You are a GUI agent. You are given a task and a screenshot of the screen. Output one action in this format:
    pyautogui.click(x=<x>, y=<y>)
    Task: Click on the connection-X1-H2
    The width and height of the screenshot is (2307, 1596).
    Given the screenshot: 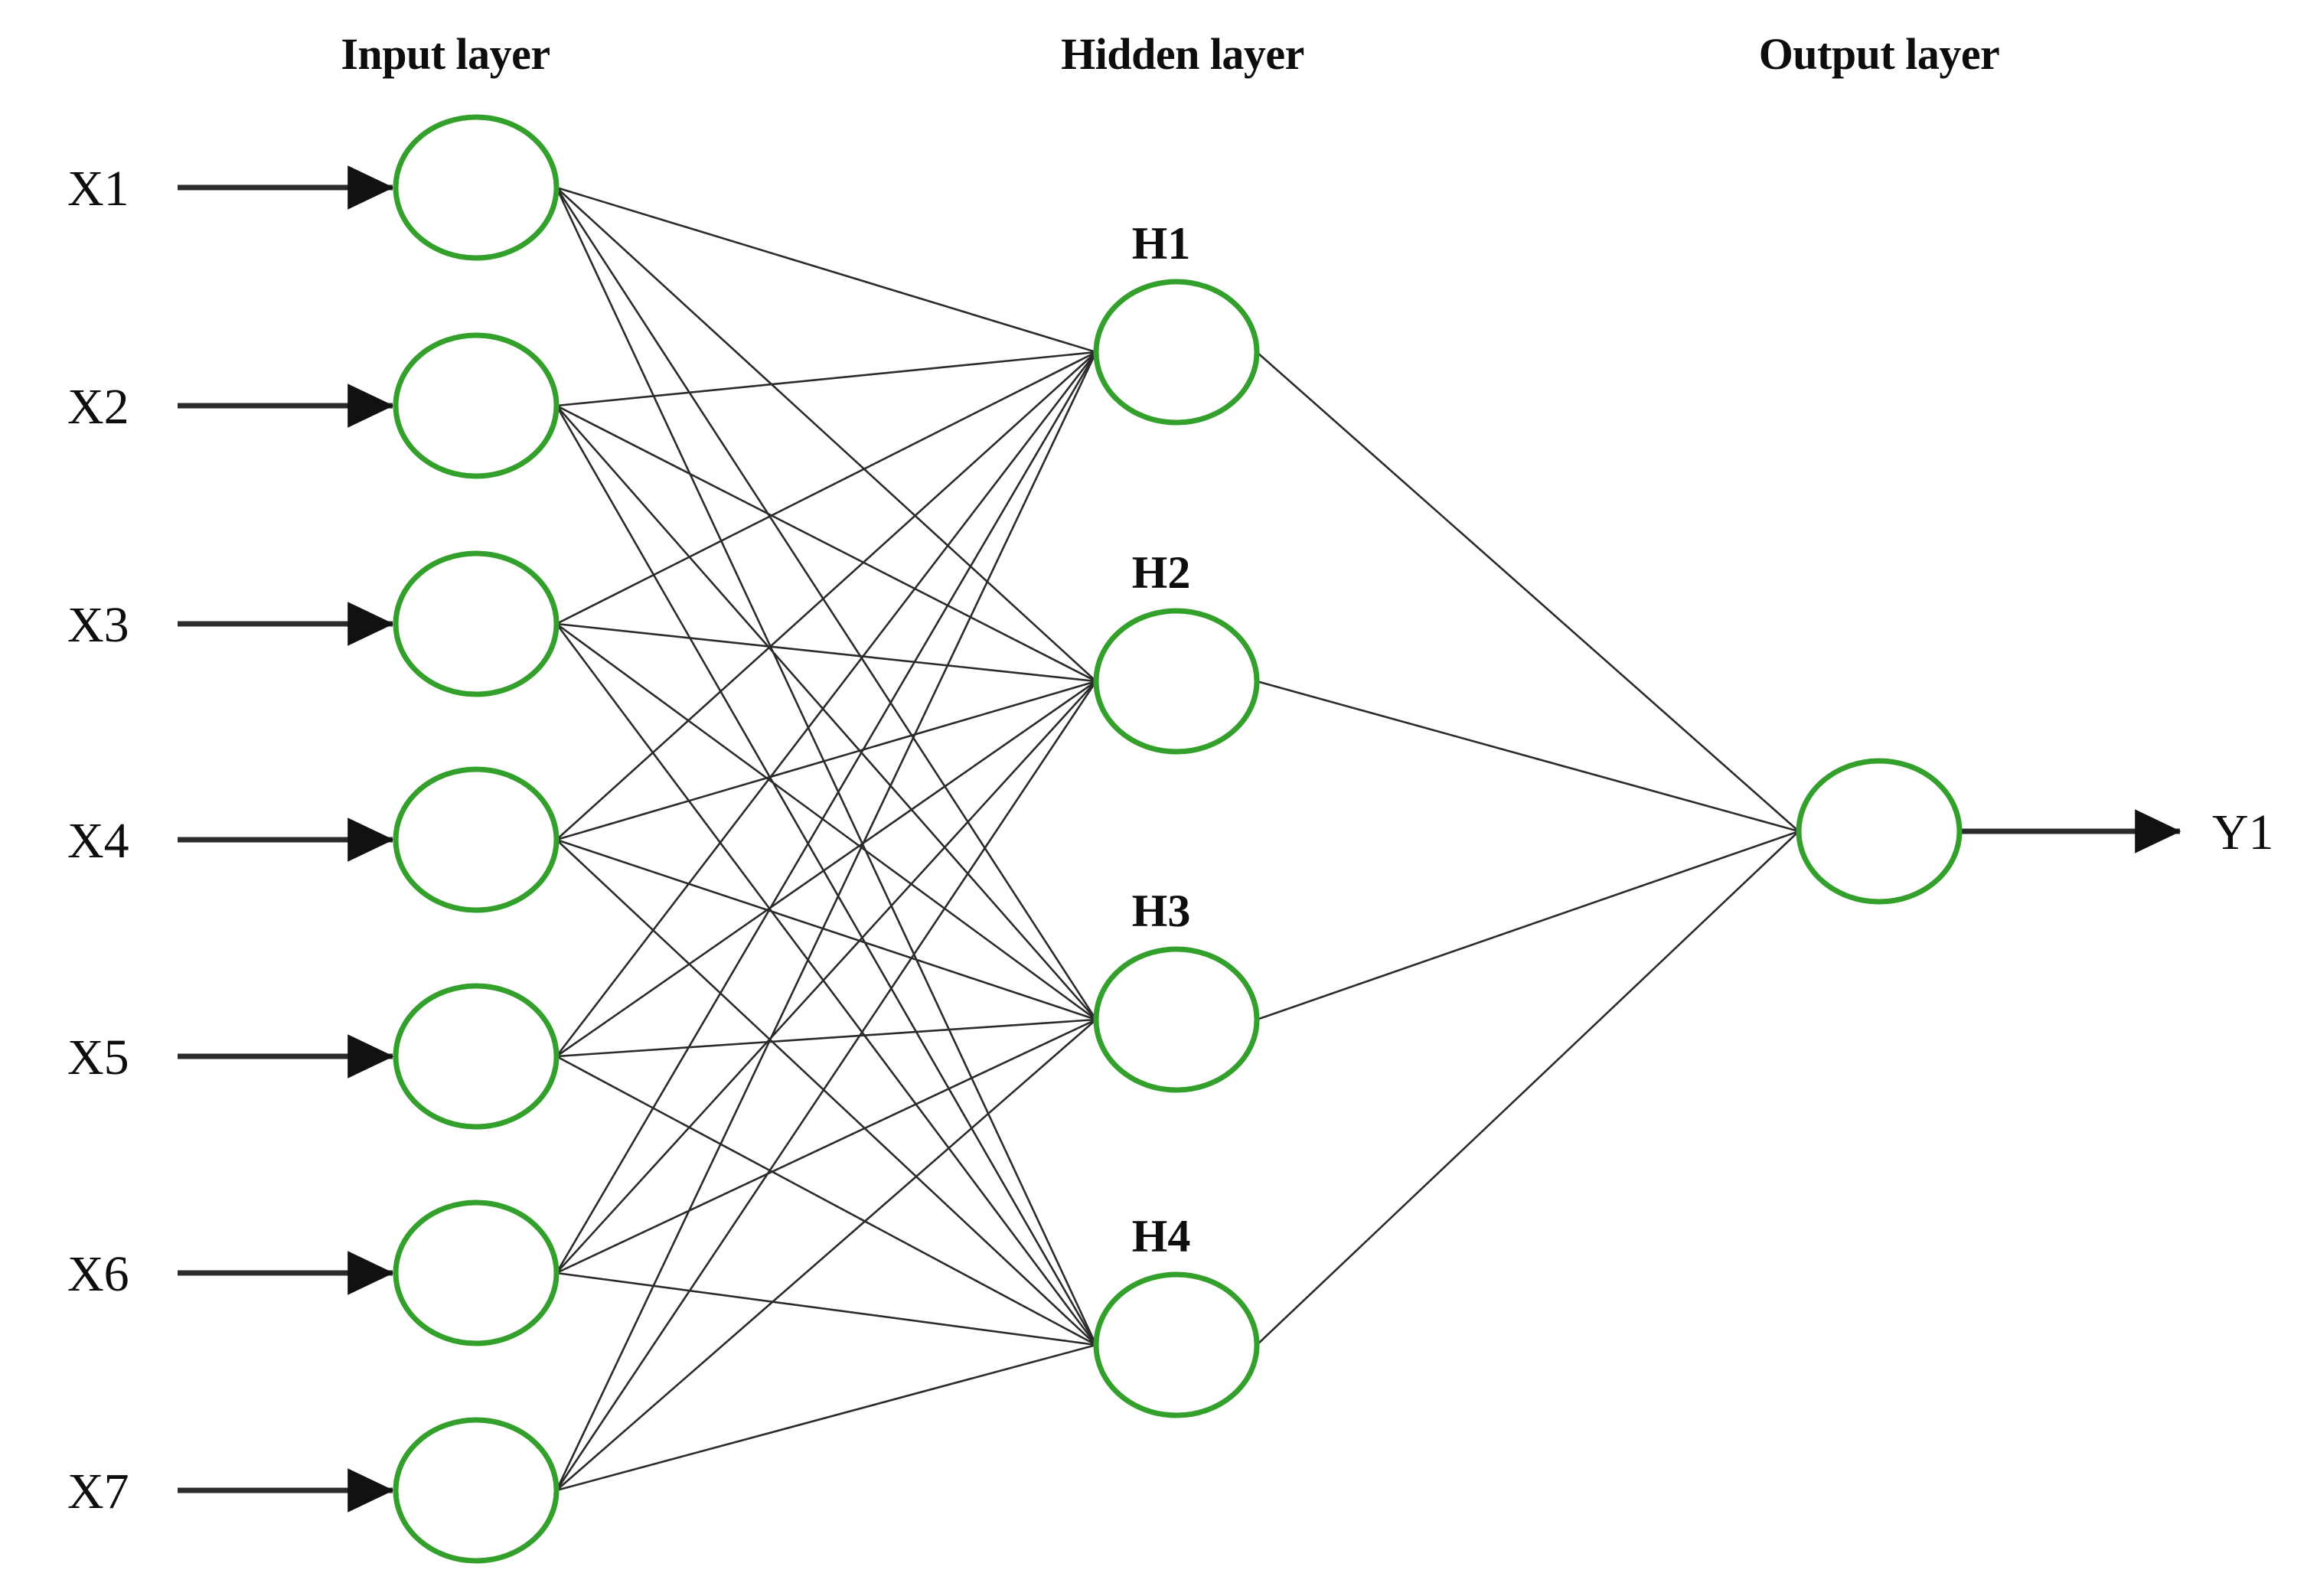 What is the action you would take?
    pyautogui.click(x=826, y=435)
    